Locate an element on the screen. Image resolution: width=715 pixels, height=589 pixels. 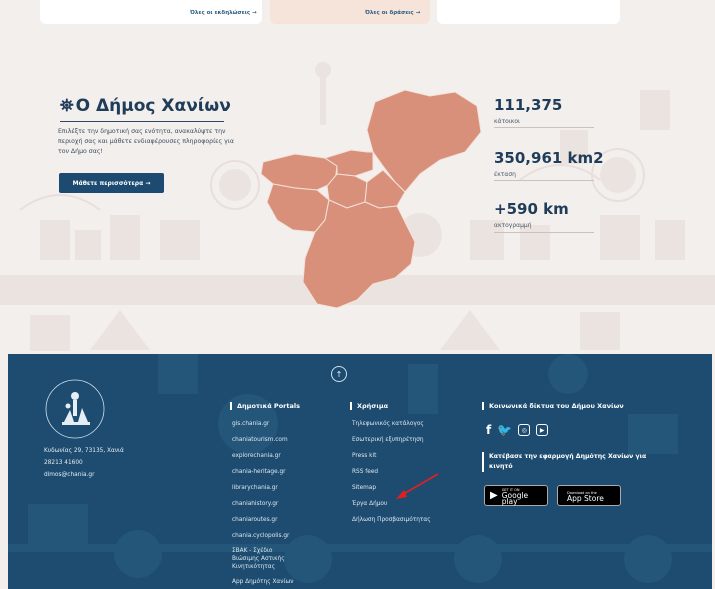
population-label: κάτοικοι is located at coordinates (507, 121).